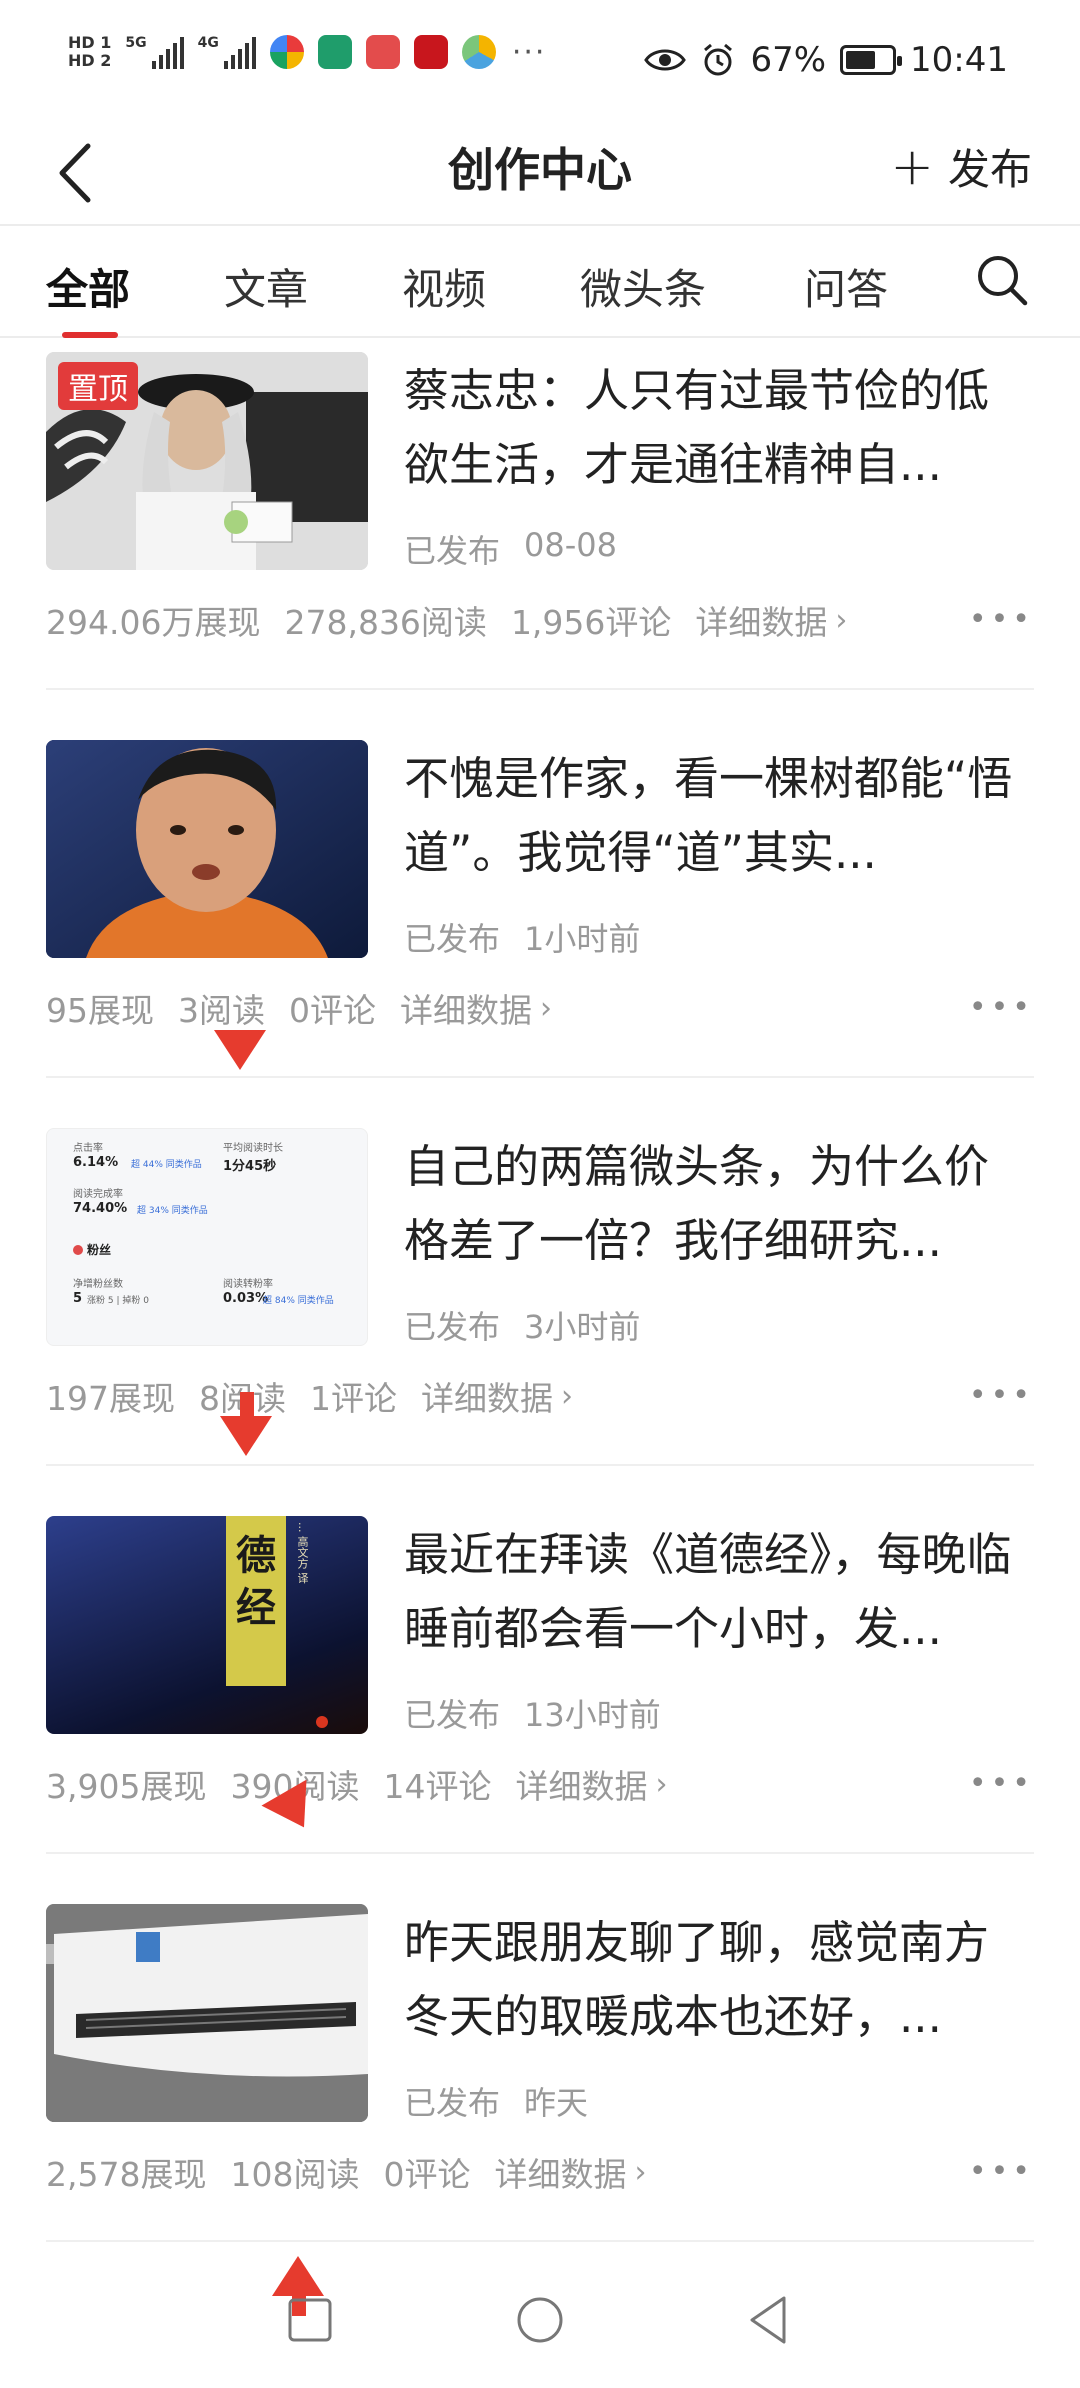 The height and width of the screenshot is (2388, 1080). What do you see at coordinates (334, 52) in the screenshot?
I see `weibo-icon` at bounding box center [334, 52].